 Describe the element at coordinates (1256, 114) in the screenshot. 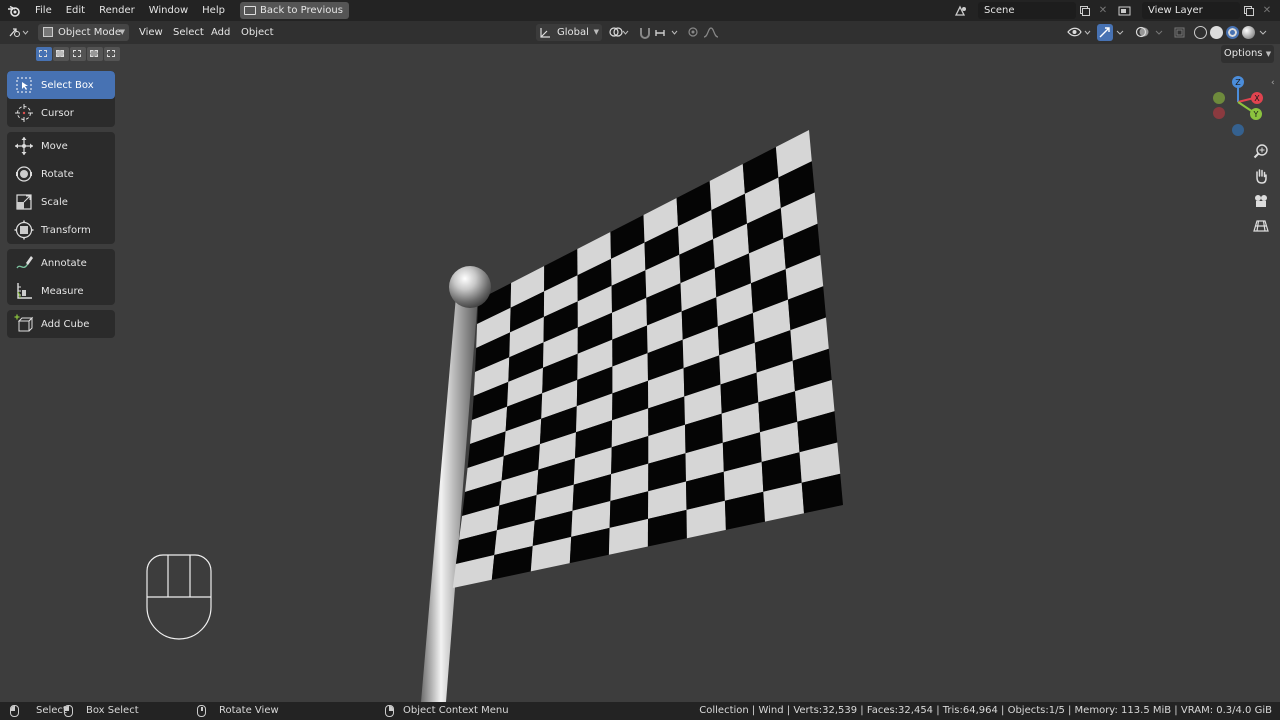

I see `gizmo-y-label: Y` at that location.